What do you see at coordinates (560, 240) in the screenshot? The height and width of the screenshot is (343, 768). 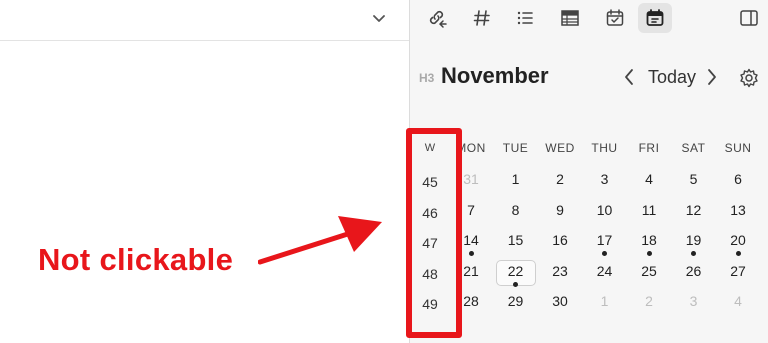 I see `day-cell: 16` at bounding box center [560, 240].